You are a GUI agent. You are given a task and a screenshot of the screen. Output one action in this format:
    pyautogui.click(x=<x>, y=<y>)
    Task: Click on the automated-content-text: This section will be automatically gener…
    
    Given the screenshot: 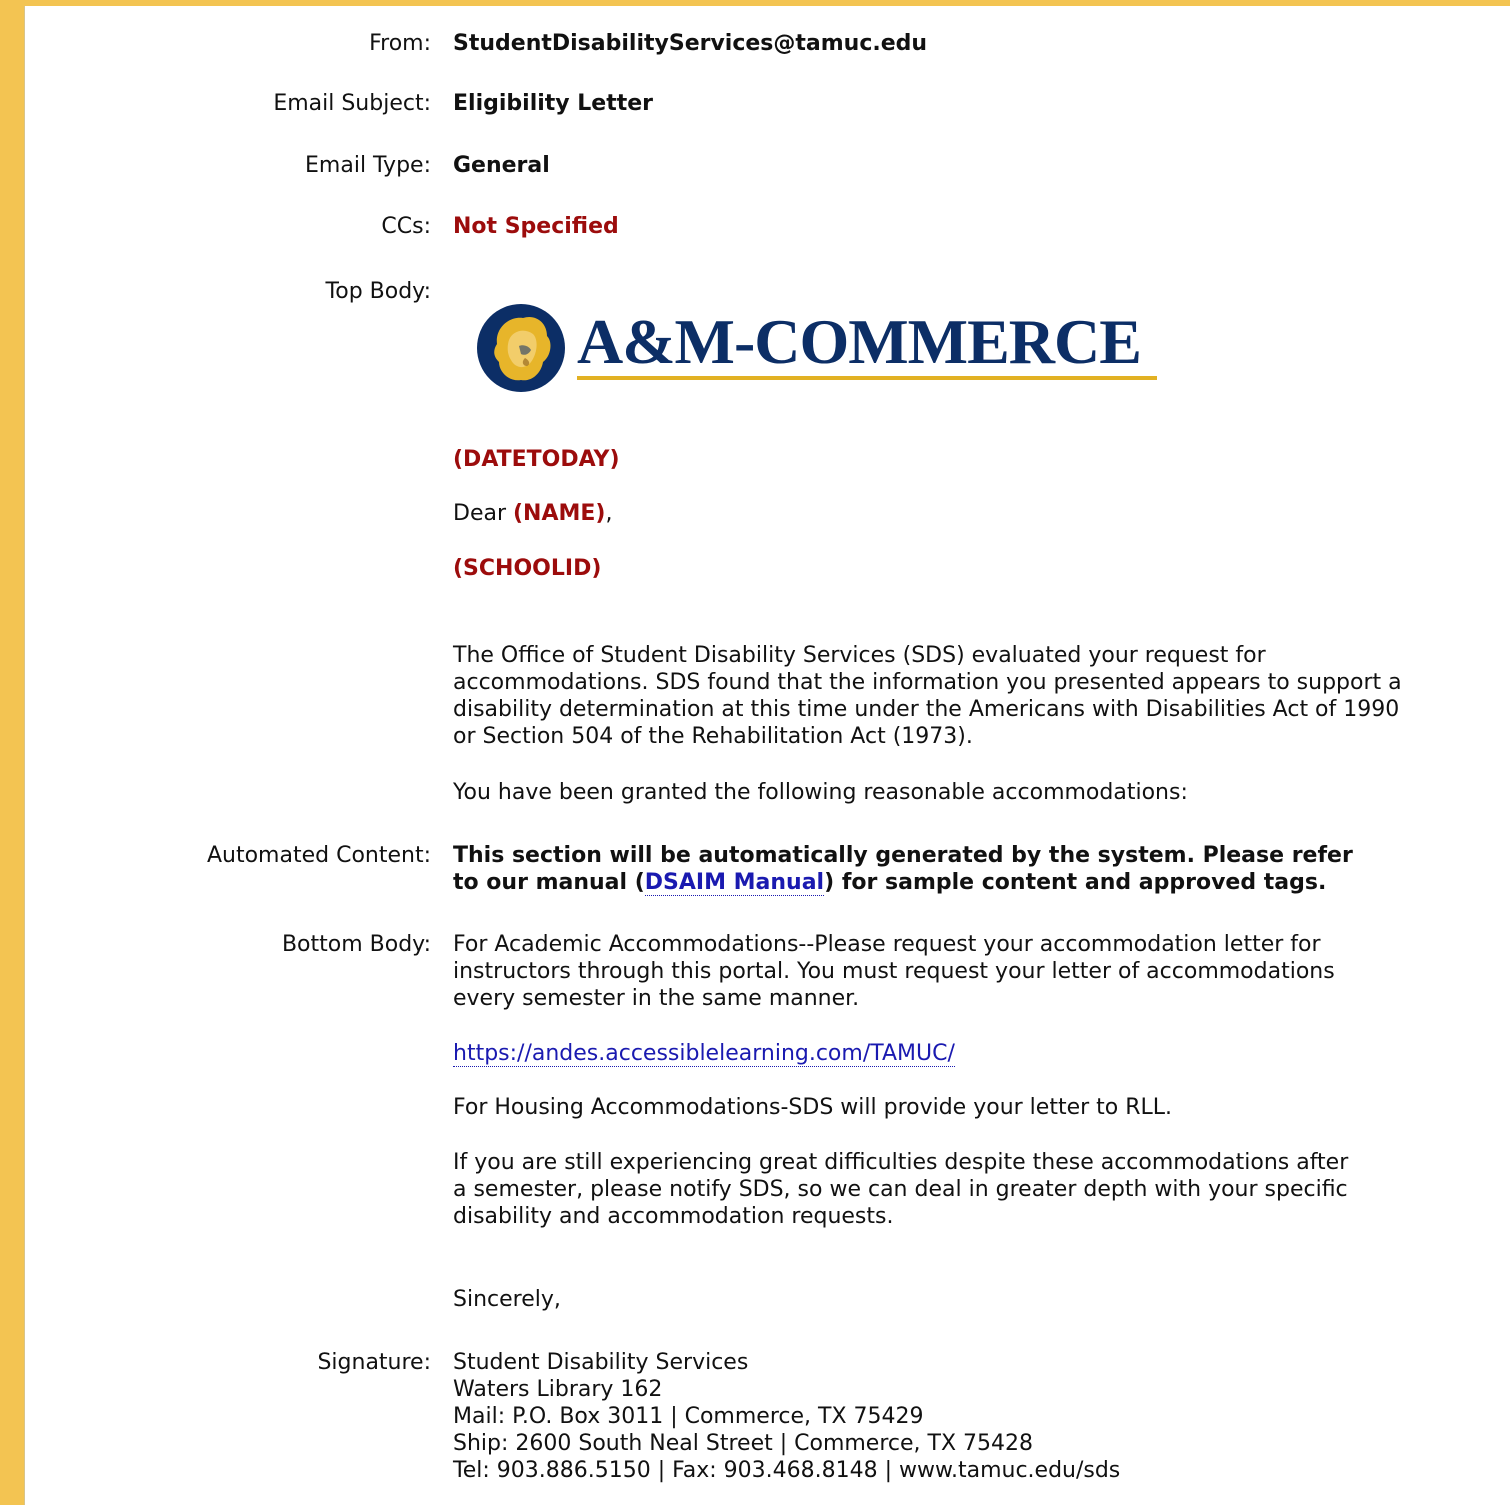 What is the action you would take?
    pyautogui.click(x=913, y=869)
    